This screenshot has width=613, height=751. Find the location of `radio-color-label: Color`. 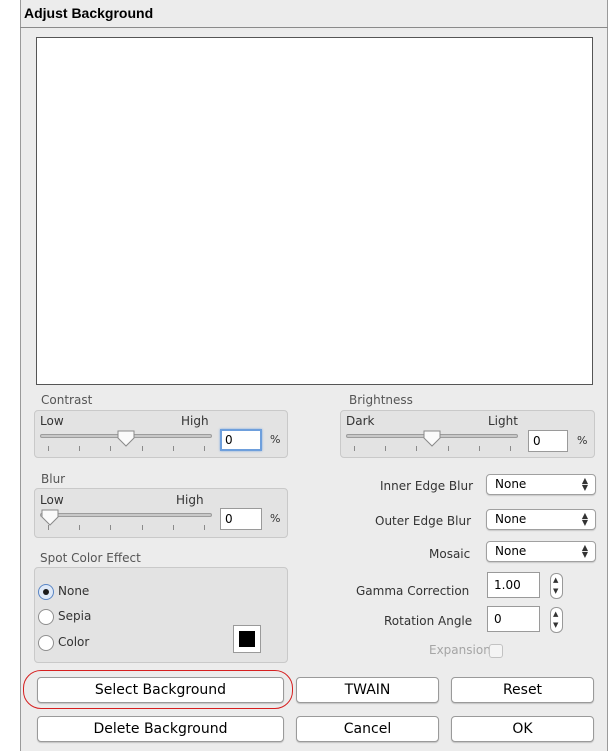

radio-color-label: Color is located at coordinates (74, 642).